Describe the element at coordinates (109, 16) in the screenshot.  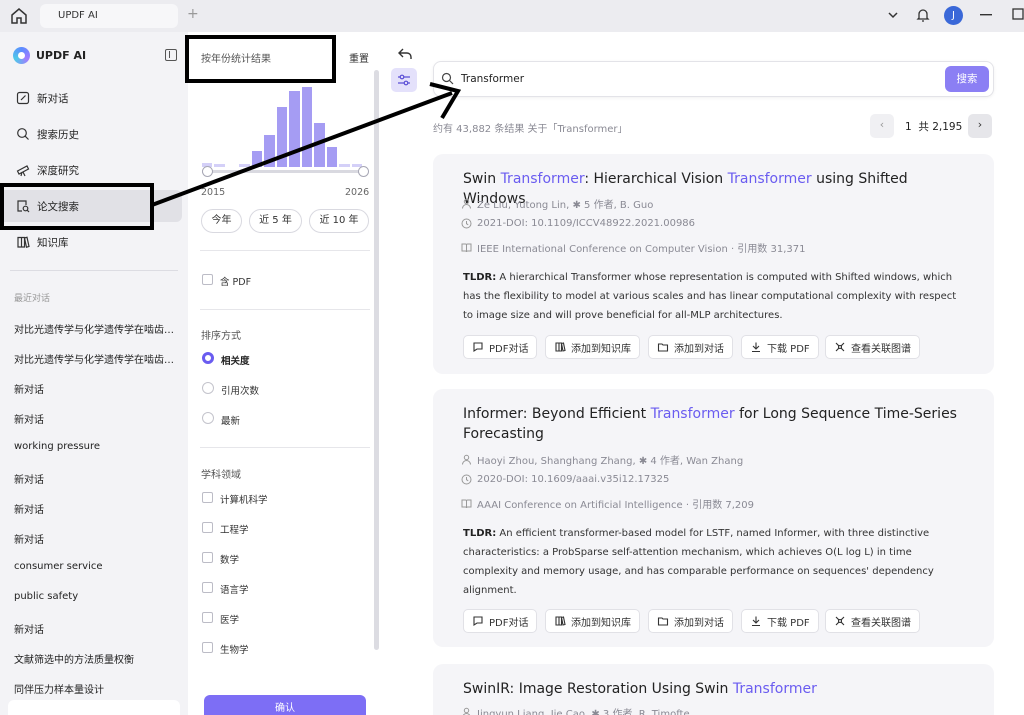
I see `tab-updf-ai: UPDF AI` at that location.